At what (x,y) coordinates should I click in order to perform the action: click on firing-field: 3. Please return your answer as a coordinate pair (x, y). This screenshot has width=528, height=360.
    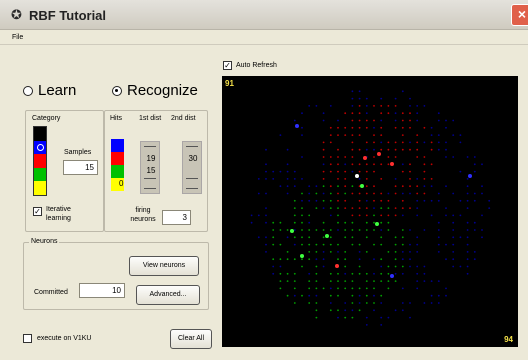
    Looking at the image, I should click on (176, 217).